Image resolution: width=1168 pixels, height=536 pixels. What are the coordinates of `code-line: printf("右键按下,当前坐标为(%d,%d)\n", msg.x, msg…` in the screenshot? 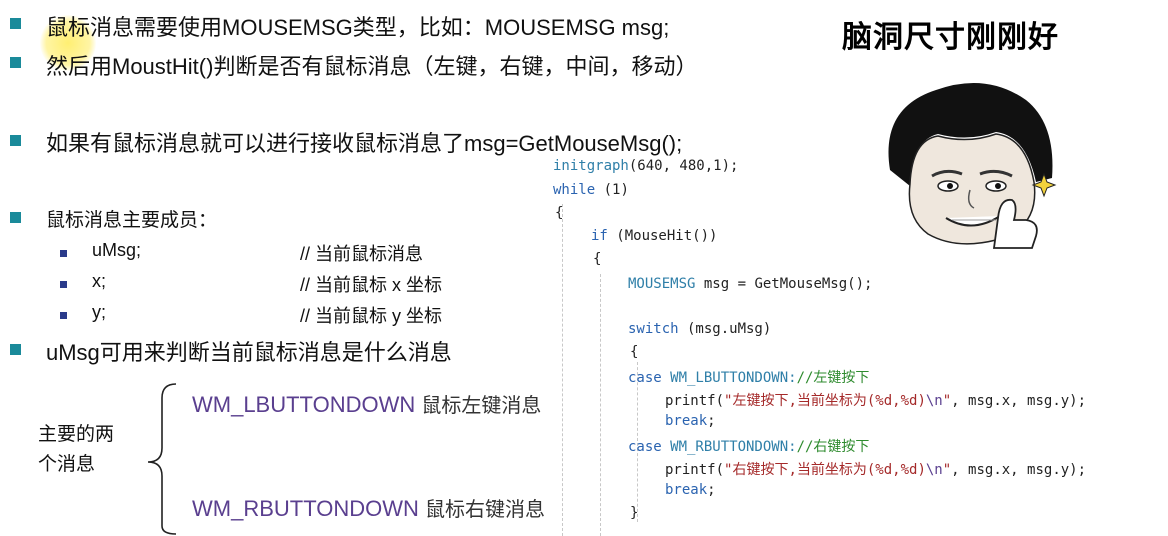 It's located at (875, 469).